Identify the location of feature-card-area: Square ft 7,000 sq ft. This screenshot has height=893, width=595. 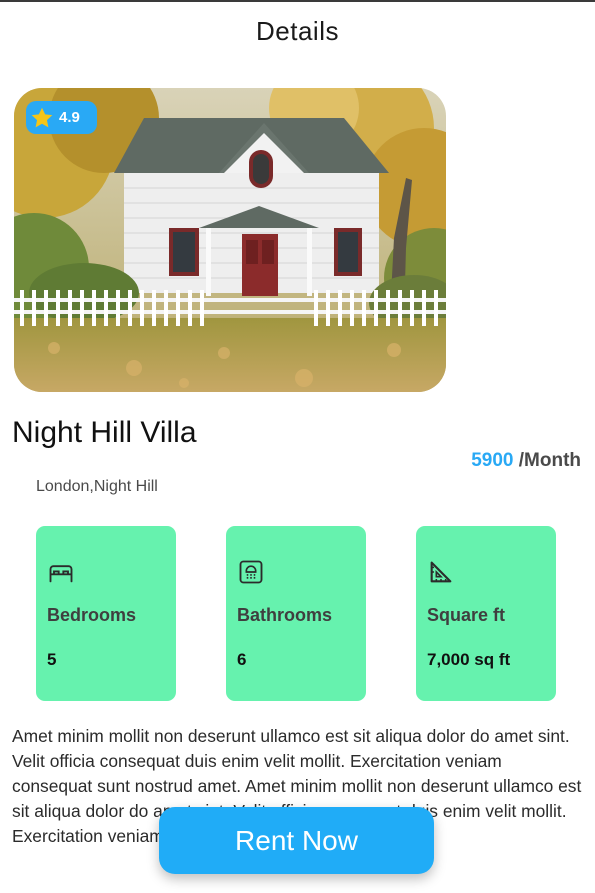
(486, 613).